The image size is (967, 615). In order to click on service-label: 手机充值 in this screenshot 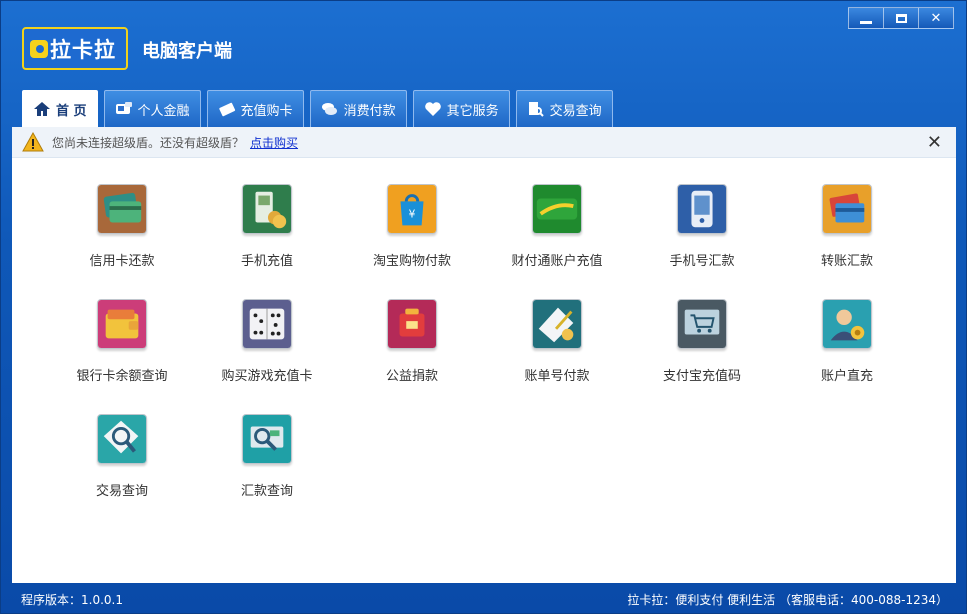, I will do `click(266, 261)`.